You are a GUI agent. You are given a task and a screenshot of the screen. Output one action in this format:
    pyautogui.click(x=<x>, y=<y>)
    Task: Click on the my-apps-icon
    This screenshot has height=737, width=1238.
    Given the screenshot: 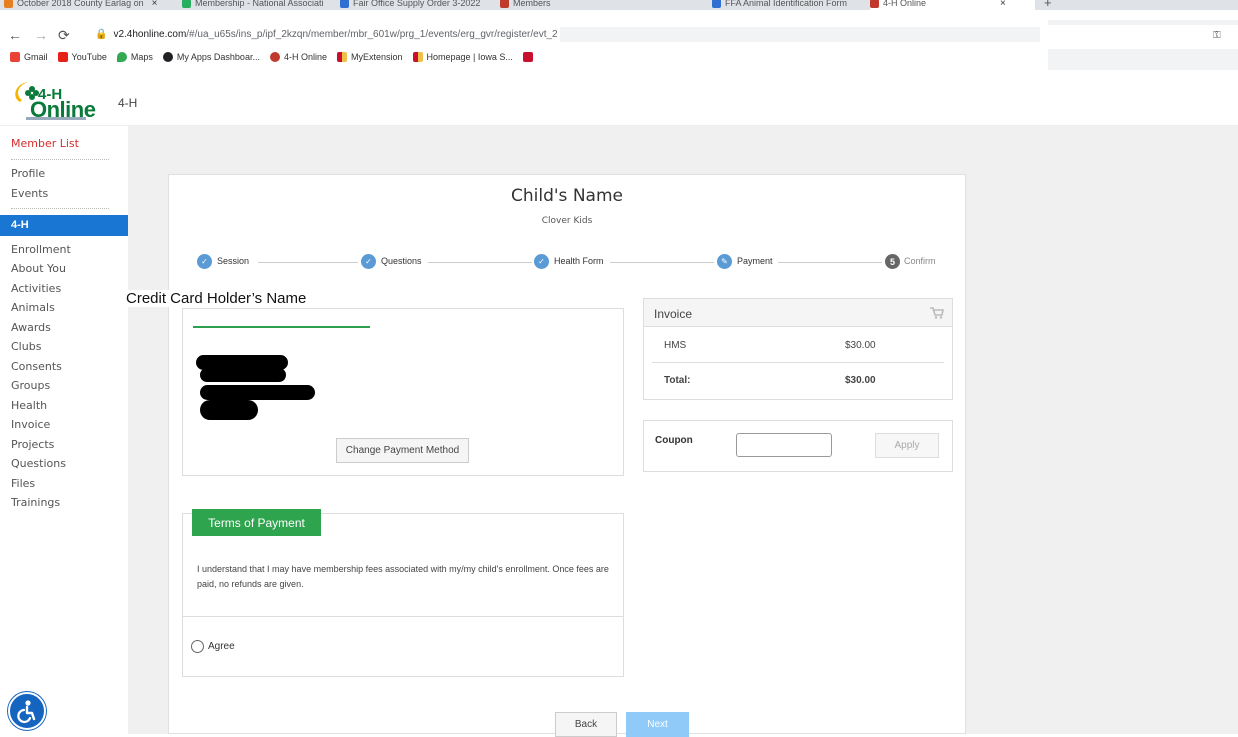 What is the action you would take?
    pyautogui.click(x=167, y=57)
    